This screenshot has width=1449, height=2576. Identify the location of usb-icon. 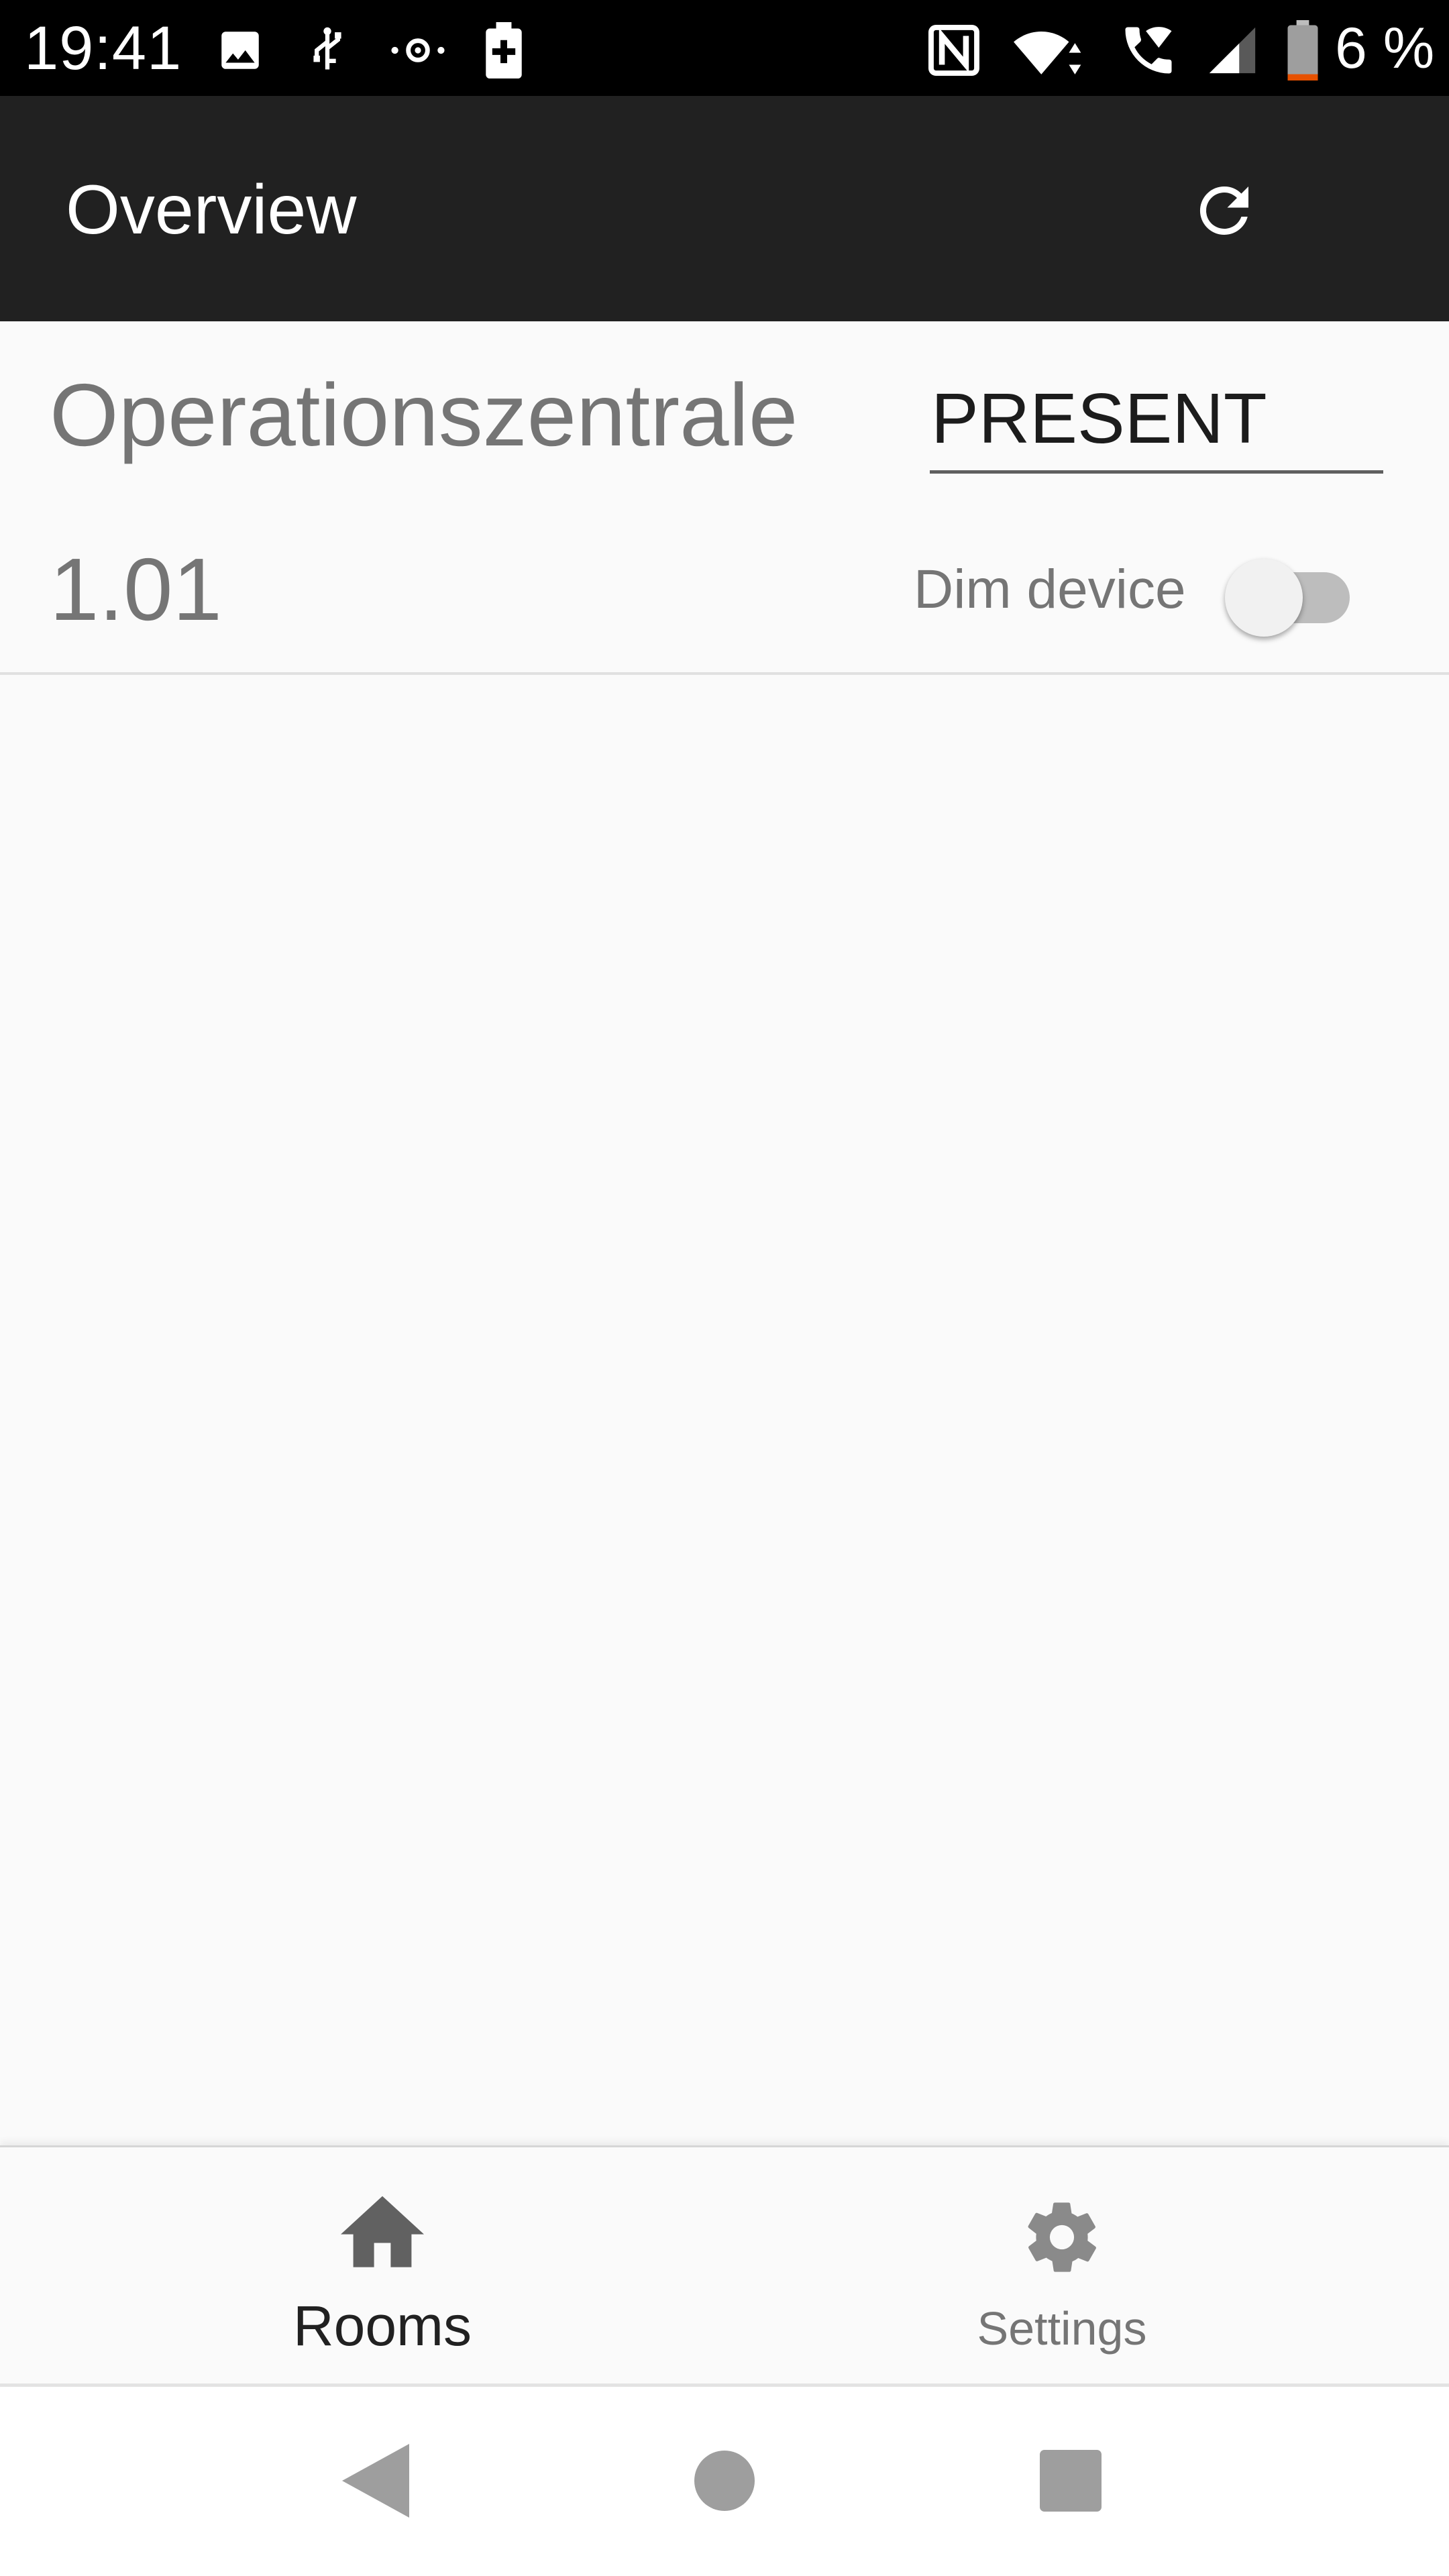
(327, 50).